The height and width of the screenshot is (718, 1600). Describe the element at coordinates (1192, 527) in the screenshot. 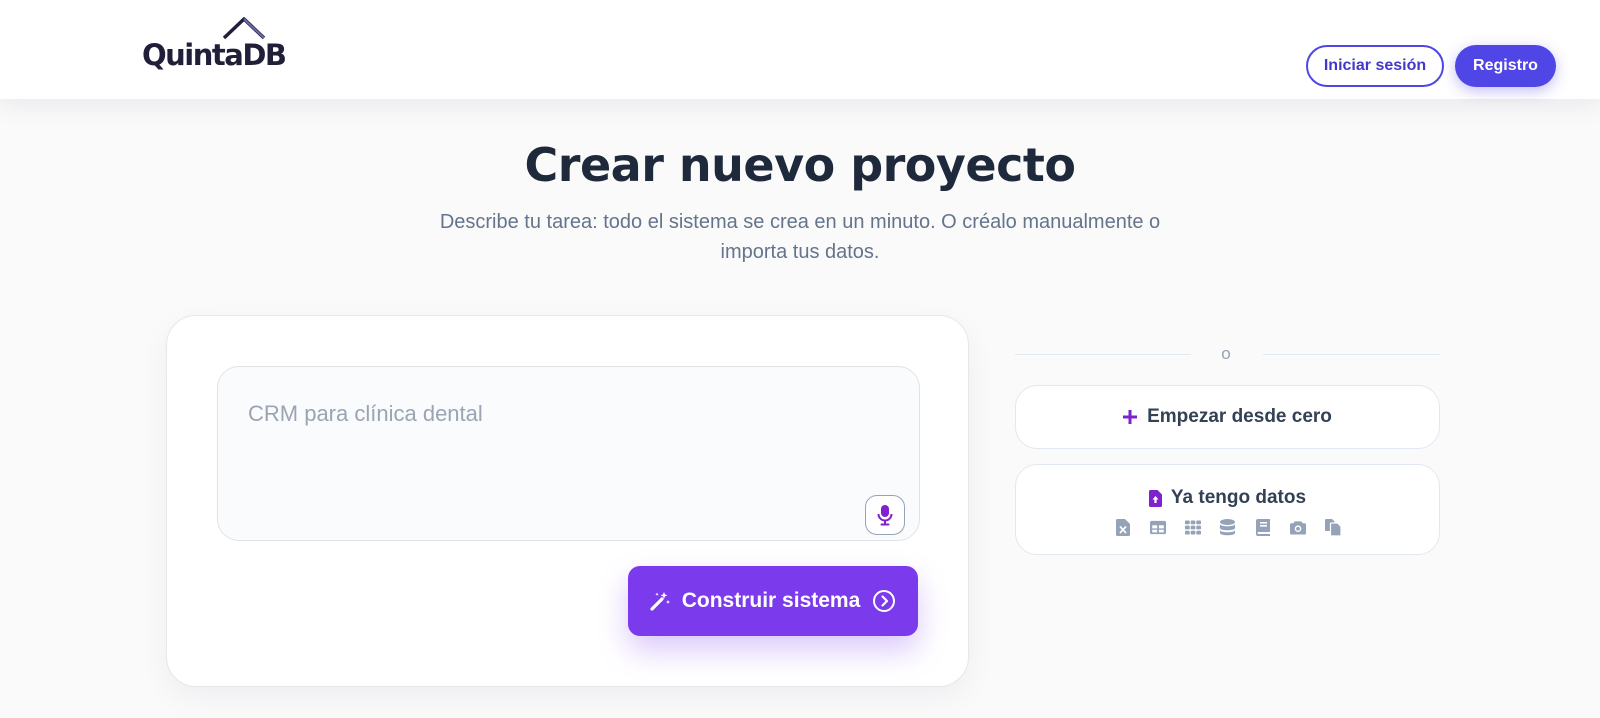

I see `grid-icon` at that location.